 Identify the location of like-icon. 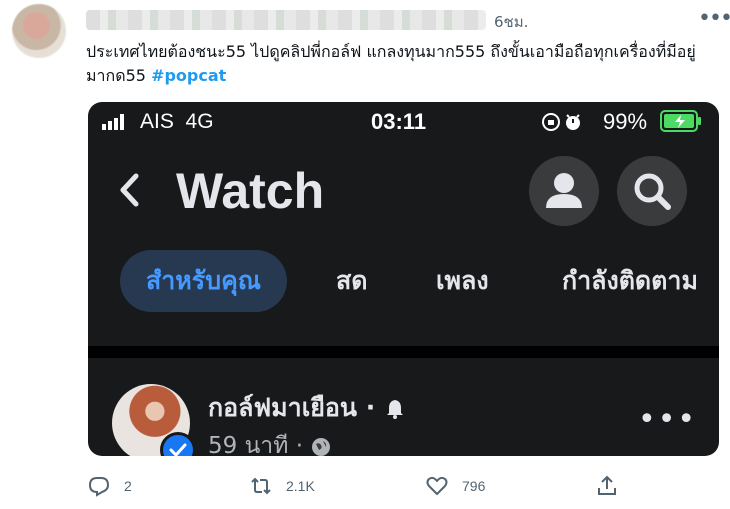
(437, 485).